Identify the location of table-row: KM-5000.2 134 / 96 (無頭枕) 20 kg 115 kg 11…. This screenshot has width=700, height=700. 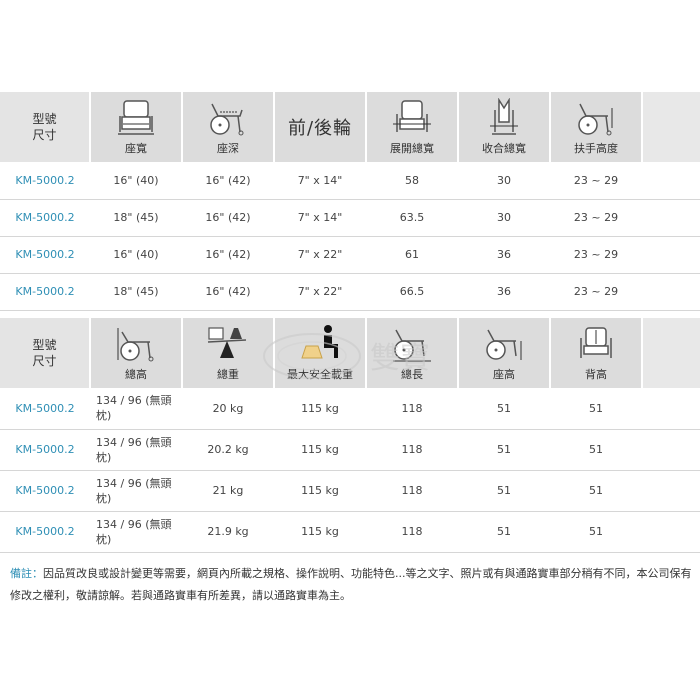
(350, 409).